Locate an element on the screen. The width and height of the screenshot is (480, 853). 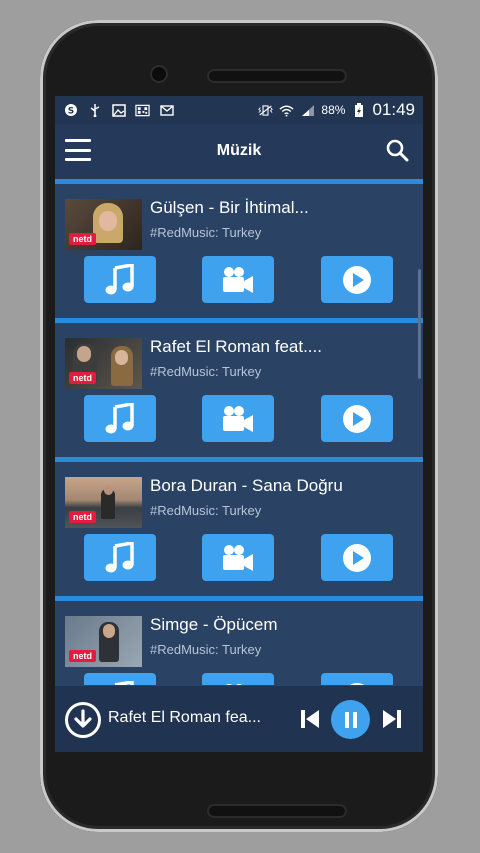
usb-icon is located at coordinates (94, 110).